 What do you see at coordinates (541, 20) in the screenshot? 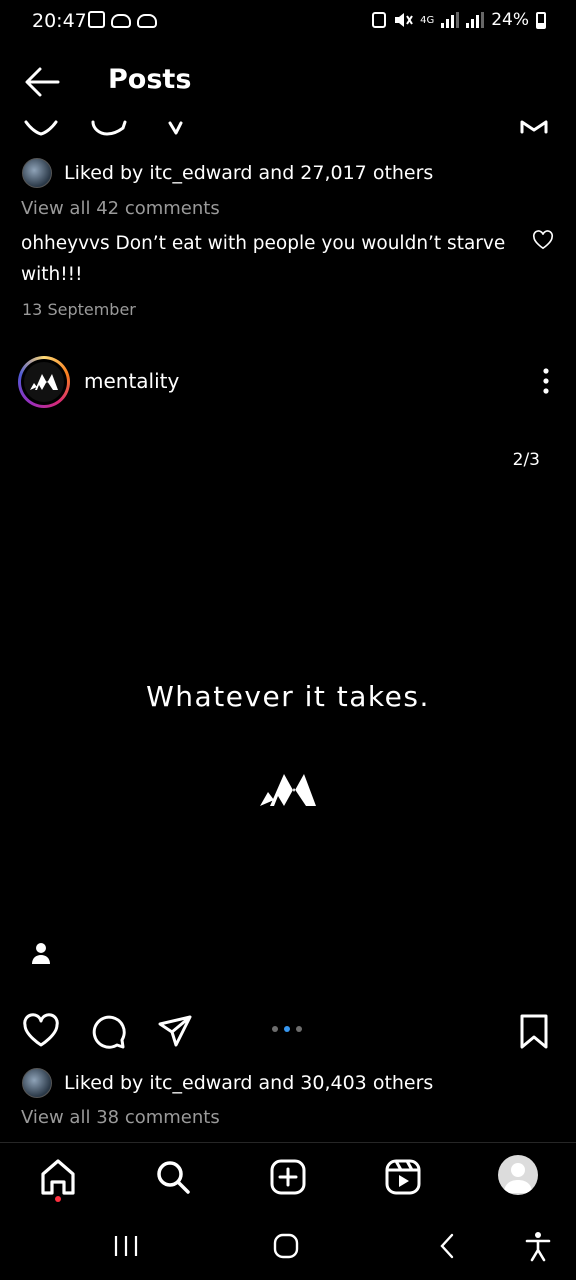
I see `battery-icon` at bounding box center [541, 20].